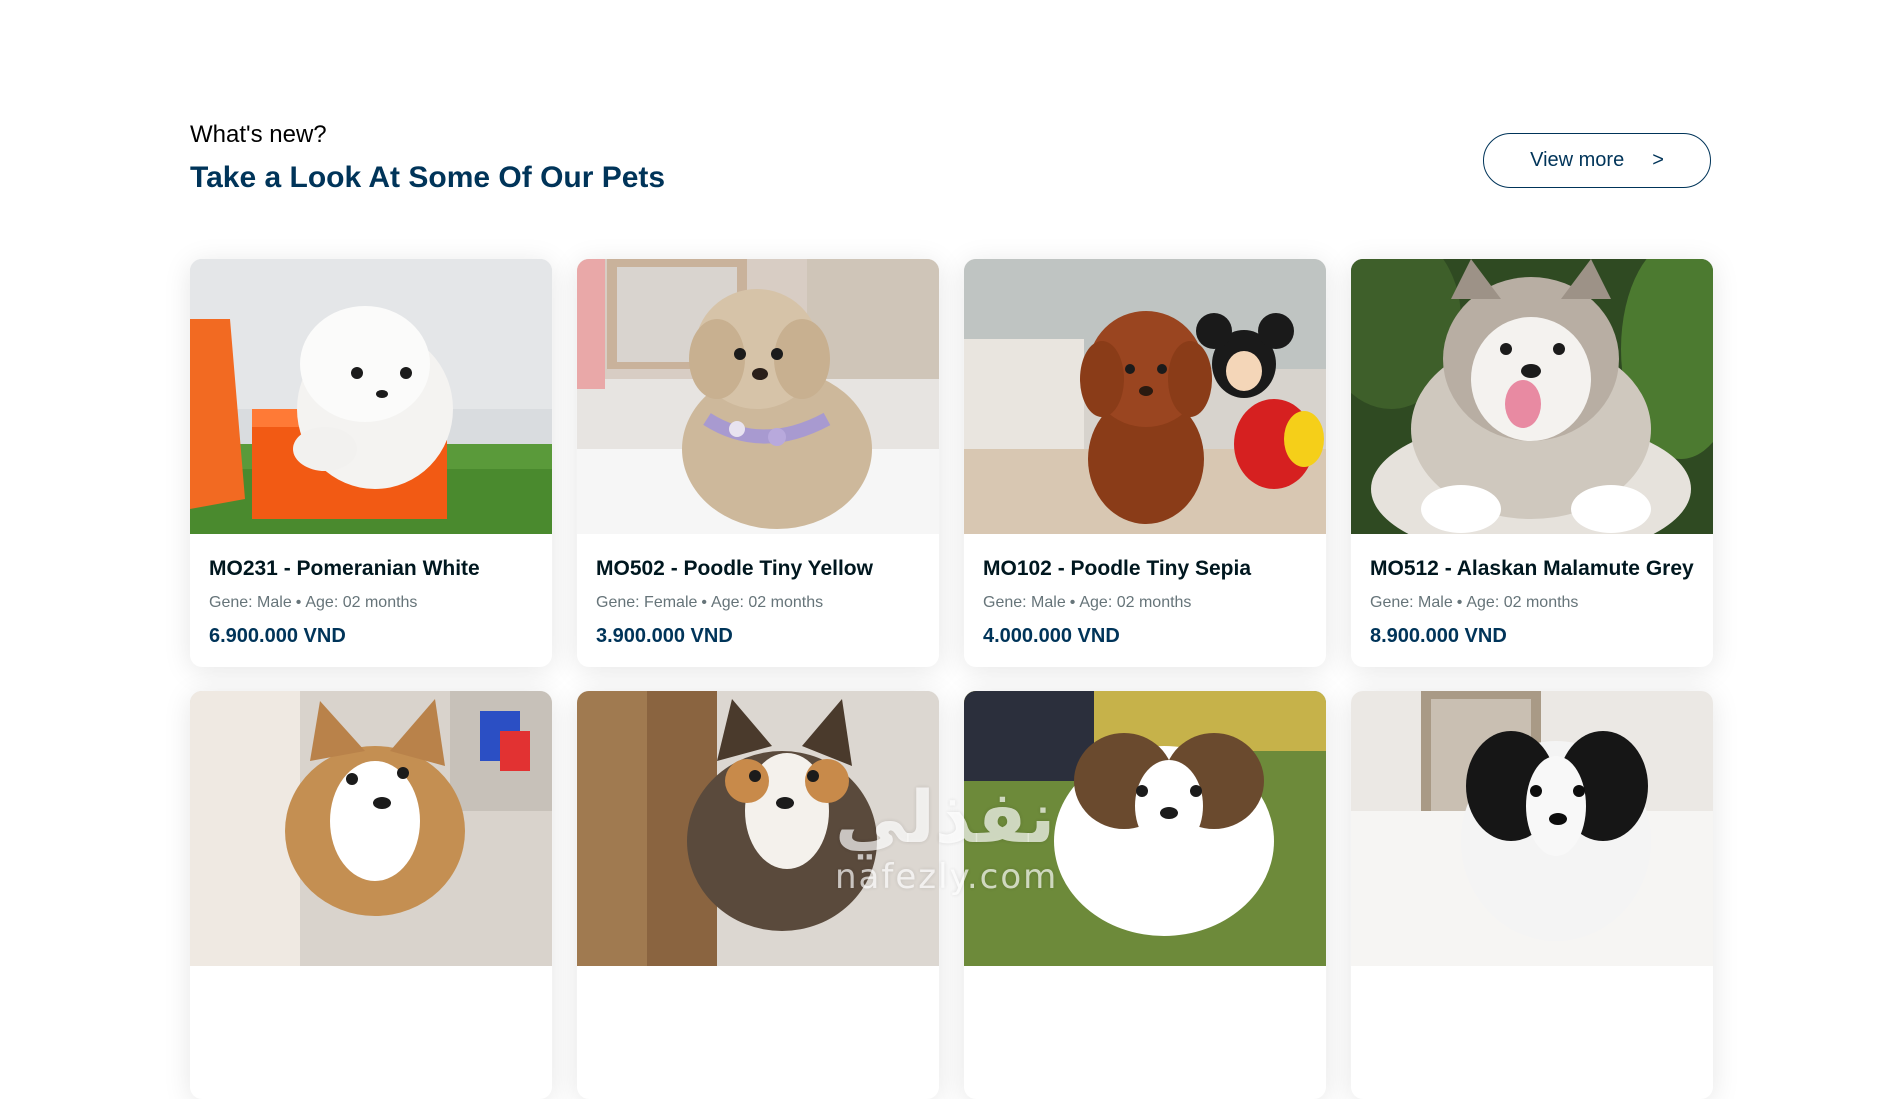  What do you see at coordinates (1051, 636) in the screenshot?
I see `pet-price: 4.000.000 VND` at bounding box center [1051, 636].